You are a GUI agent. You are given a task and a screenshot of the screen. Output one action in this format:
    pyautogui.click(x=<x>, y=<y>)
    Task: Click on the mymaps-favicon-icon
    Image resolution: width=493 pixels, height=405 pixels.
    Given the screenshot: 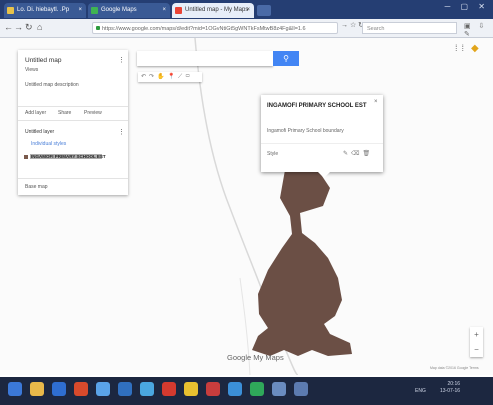 What is the action you would take?
    pyautogui.click(x=178, y=10)
    